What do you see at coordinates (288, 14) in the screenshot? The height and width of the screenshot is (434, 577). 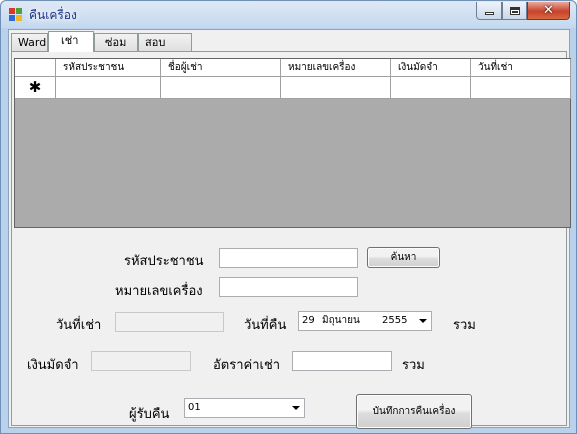 I see `title-bar: คืนเครื่อง ✕` at bounding box center [288, 14].